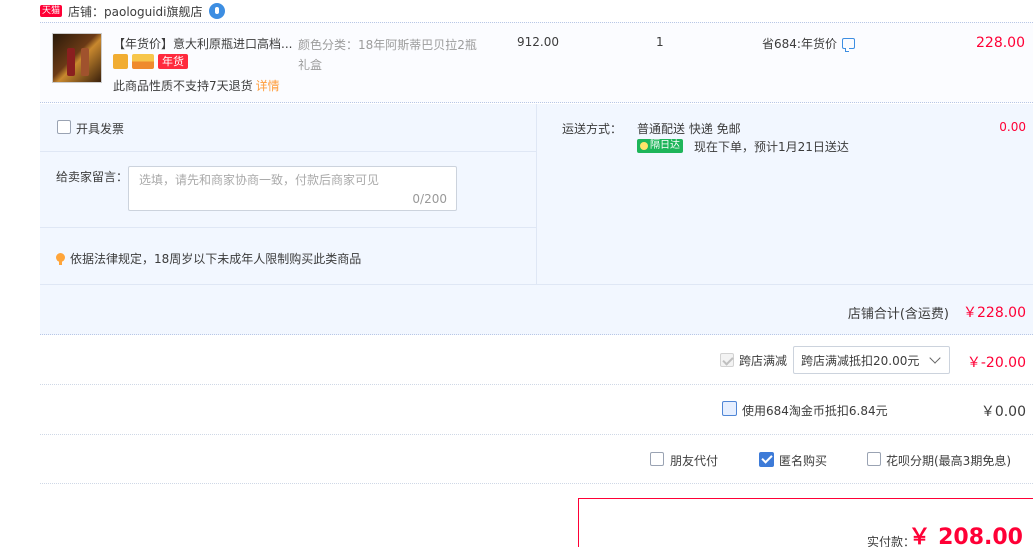 The height and width of the screenshot is (547, 1033). What do you see at coordinates (948, 460) in the screenshot?
I see `installment-label: 花呗分期(最高3期免息)` at bounding box center [948, 460].